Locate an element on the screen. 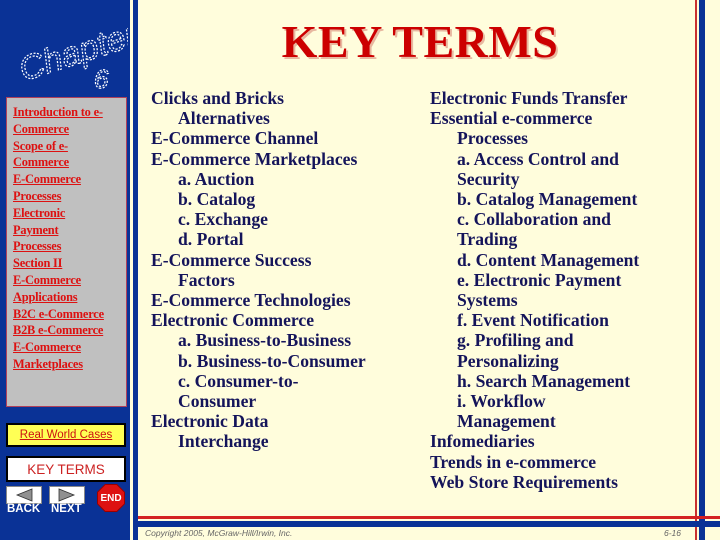  footer-rule-red is located at coordinates (429, 517).